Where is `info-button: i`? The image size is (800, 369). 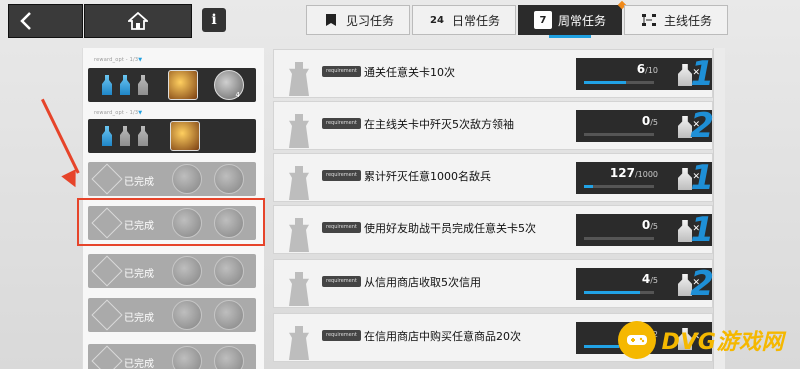
info-button: i is located at coordinates (214, 20).